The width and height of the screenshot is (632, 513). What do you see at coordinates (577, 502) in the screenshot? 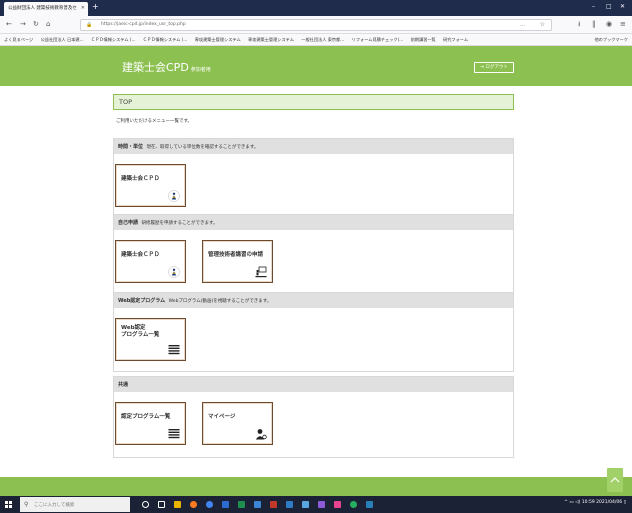
I see `volume-icon: ◁)` at bounding box center [577, 502].